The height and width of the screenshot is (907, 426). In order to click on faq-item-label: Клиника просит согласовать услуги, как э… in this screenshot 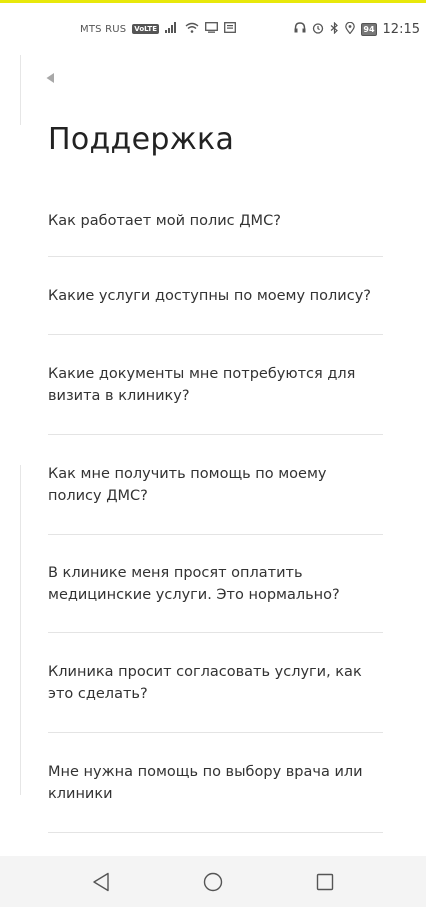, I will do `click(205, 682)`.